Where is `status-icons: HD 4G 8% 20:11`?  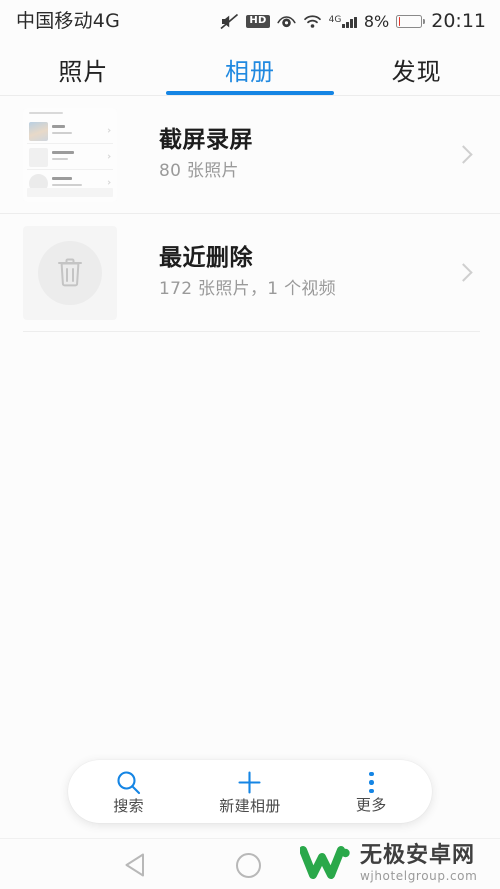
status-icons: HD 4G 8% 20:11 is located at coordinates (353, 21).